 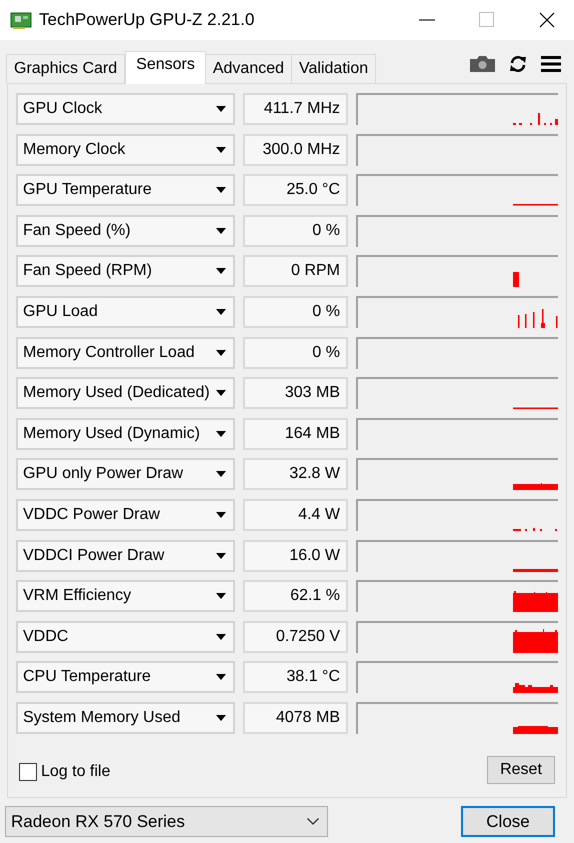 I want to click on sensor-value: 32.8 W, so click(x=295, y=474).